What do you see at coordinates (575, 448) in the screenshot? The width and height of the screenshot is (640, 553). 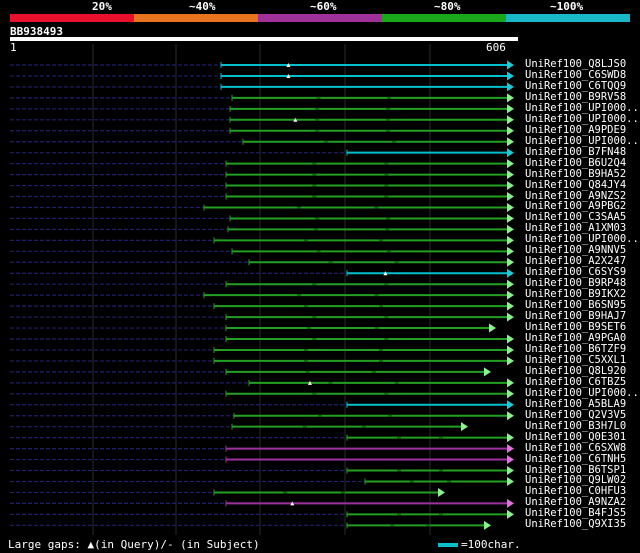 I see `hit-label: UniRef100_C6SXW8` at bounding box center [575, 448].